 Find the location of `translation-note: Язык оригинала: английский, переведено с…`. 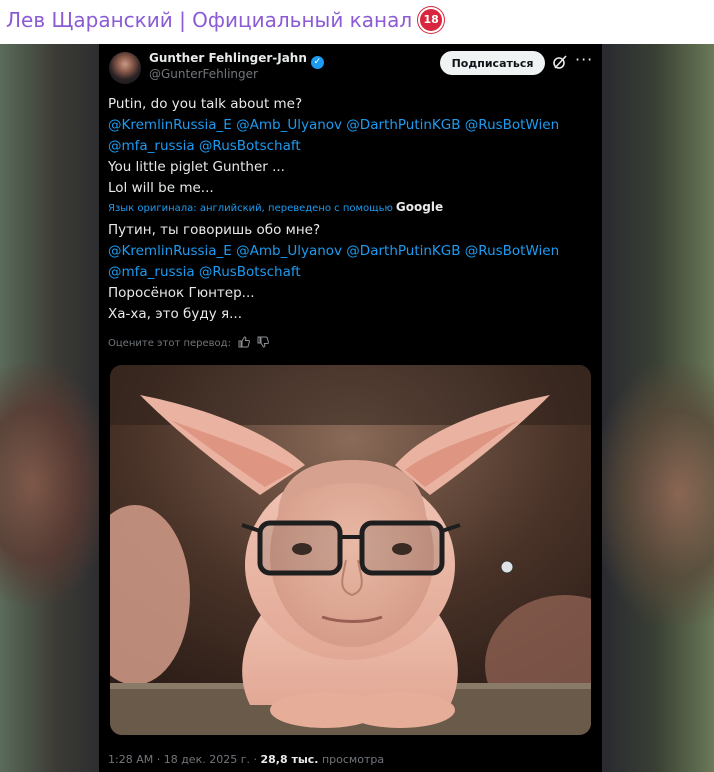

translation-note: Язык оригинала: английский, переведено с… is located at coordinates (275, 207).